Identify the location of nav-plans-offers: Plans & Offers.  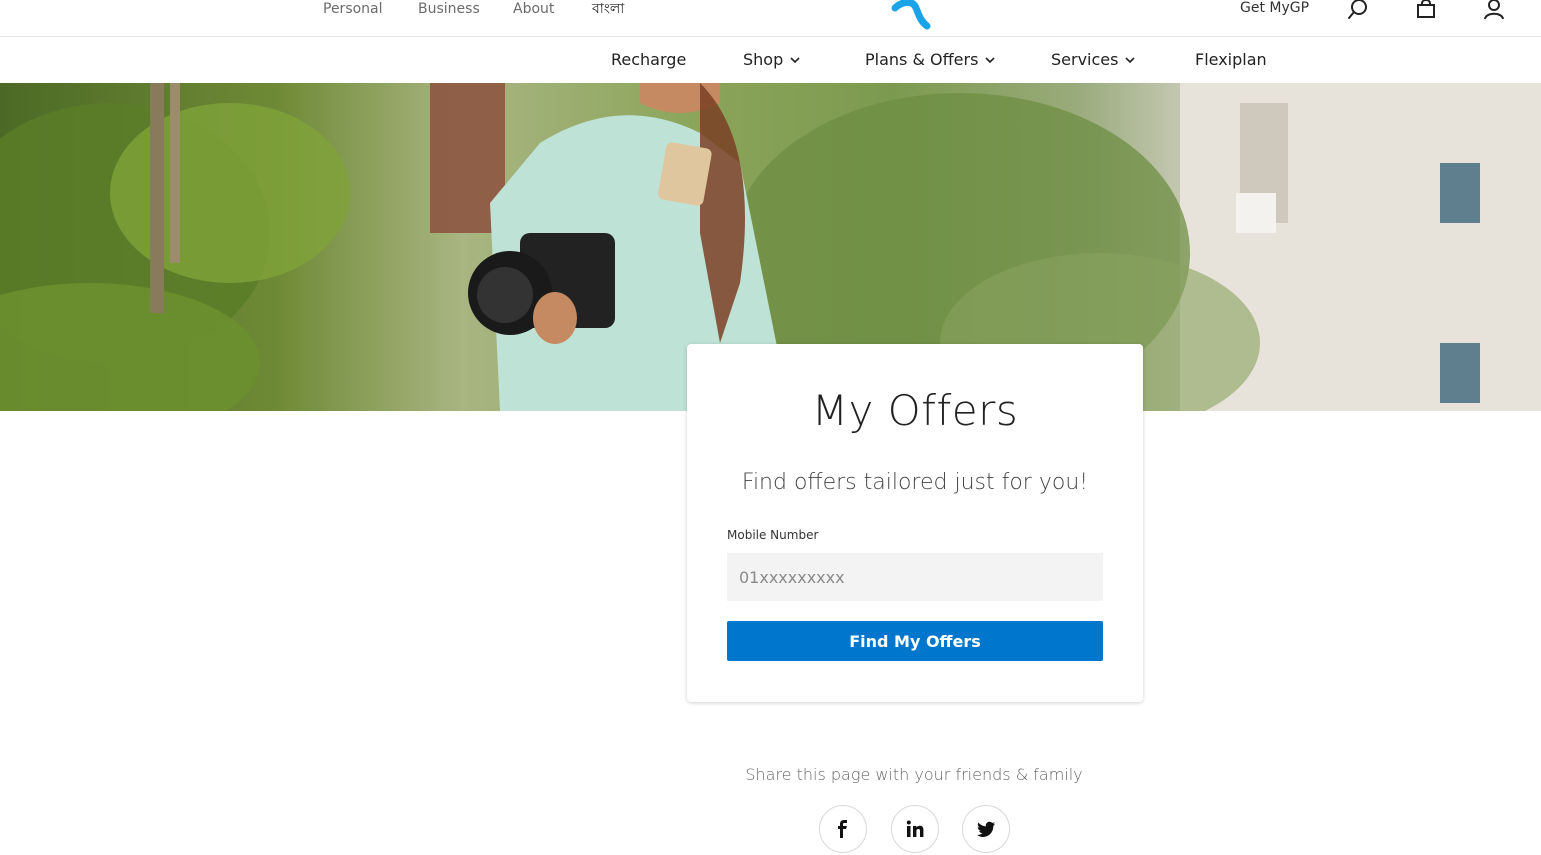
(930, 60).